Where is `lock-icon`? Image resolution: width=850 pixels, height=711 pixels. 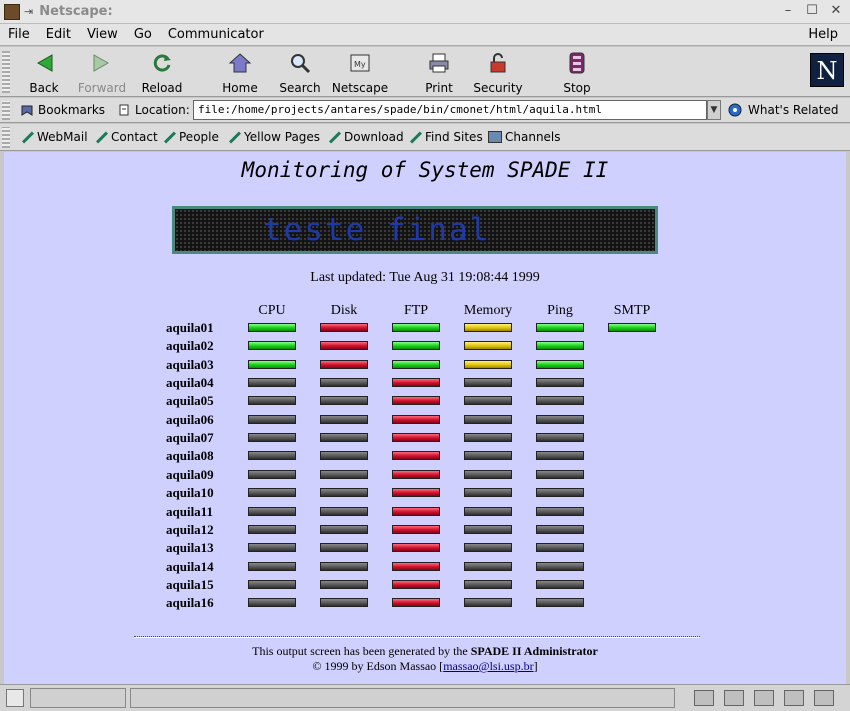
lock-icon is located at coordinates (498, 63).